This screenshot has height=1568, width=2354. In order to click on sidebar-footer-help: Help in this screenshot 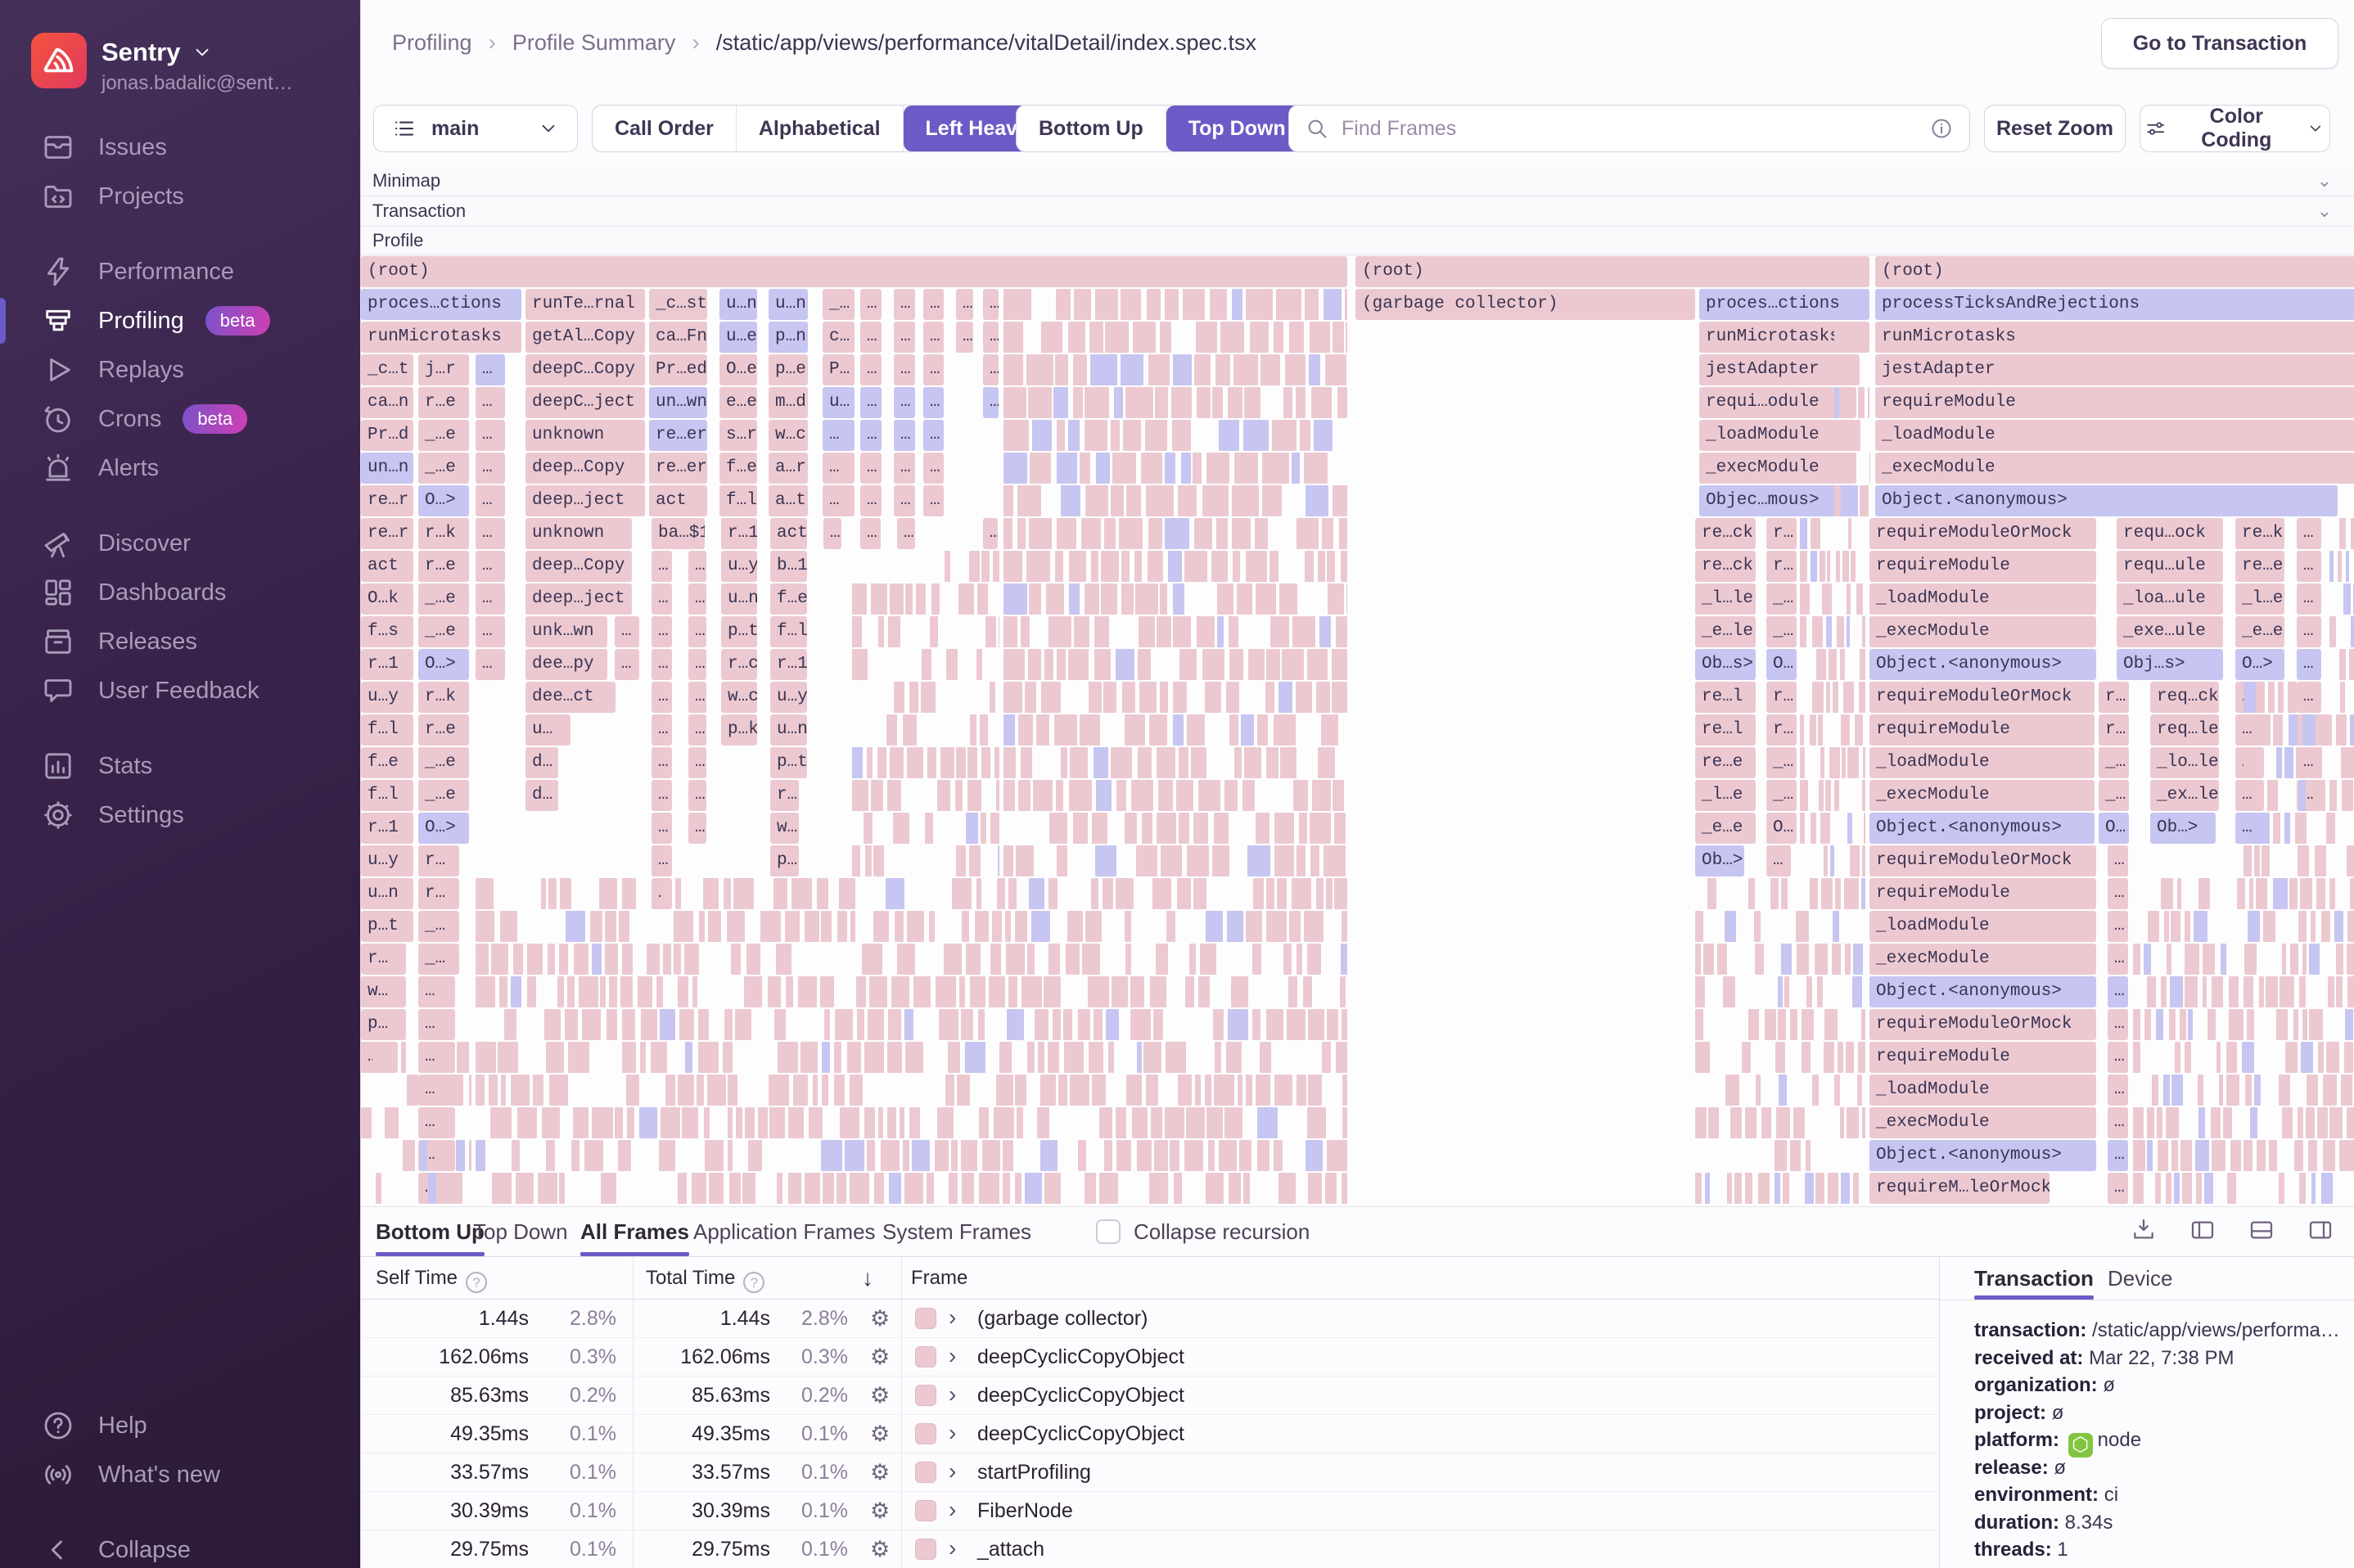, I will do `click(180, 1425)`.